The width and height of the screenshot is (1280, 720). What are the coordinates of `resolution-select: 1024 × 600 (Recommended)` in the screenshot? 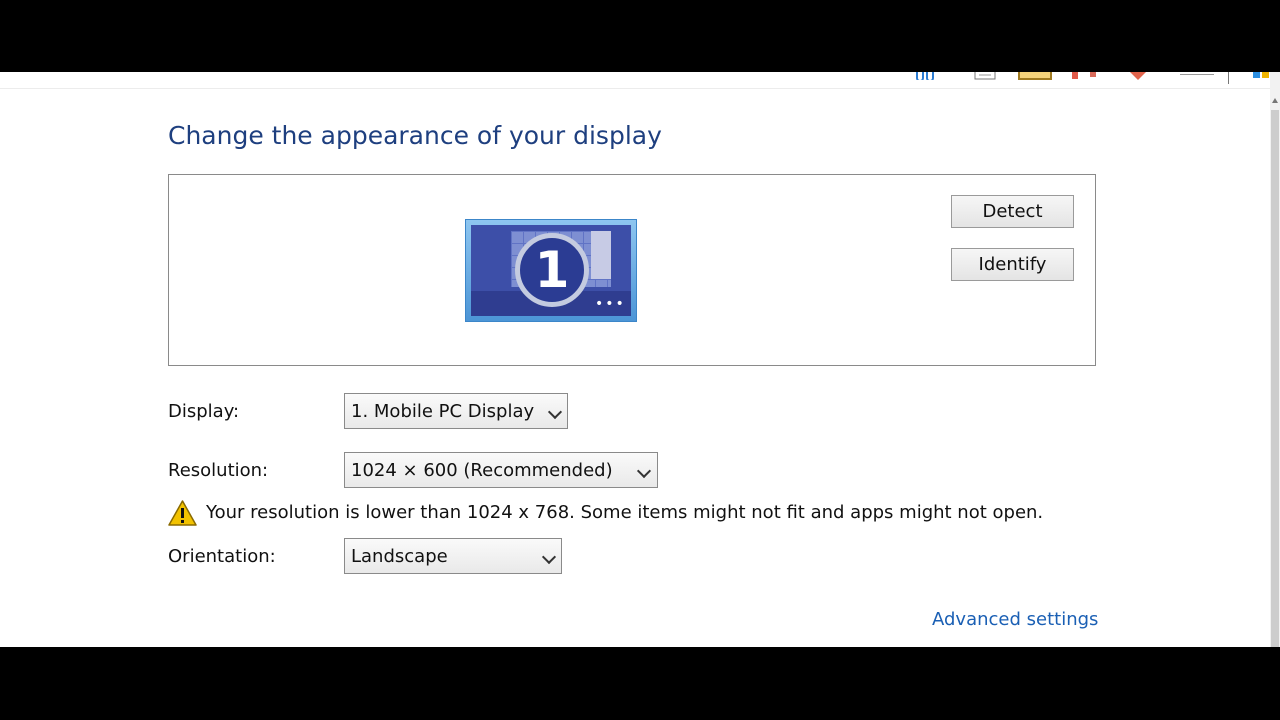 It's located at (501, 470).